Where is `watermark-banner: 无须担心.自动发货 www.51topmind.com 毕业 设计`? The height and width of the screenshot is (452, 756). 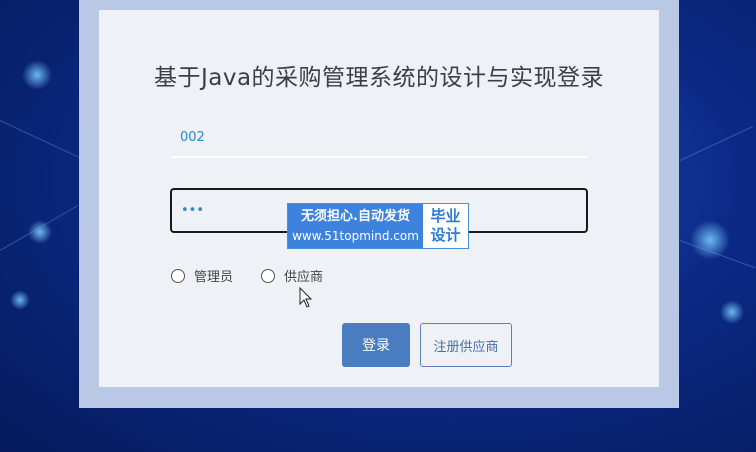 watermark-banner: 无须担心.自动发货 www.51topmind.com 毕业 设计 is located at coordinates (378, 226).